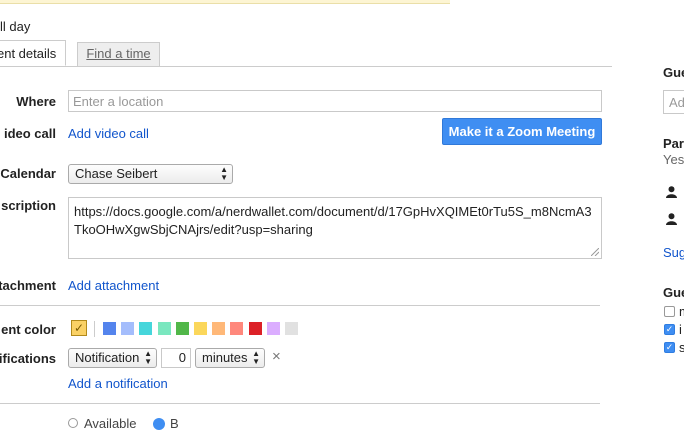  Describe the element at coordinates (306, 66) in the screenshot. I see `tab-divider` at that location.